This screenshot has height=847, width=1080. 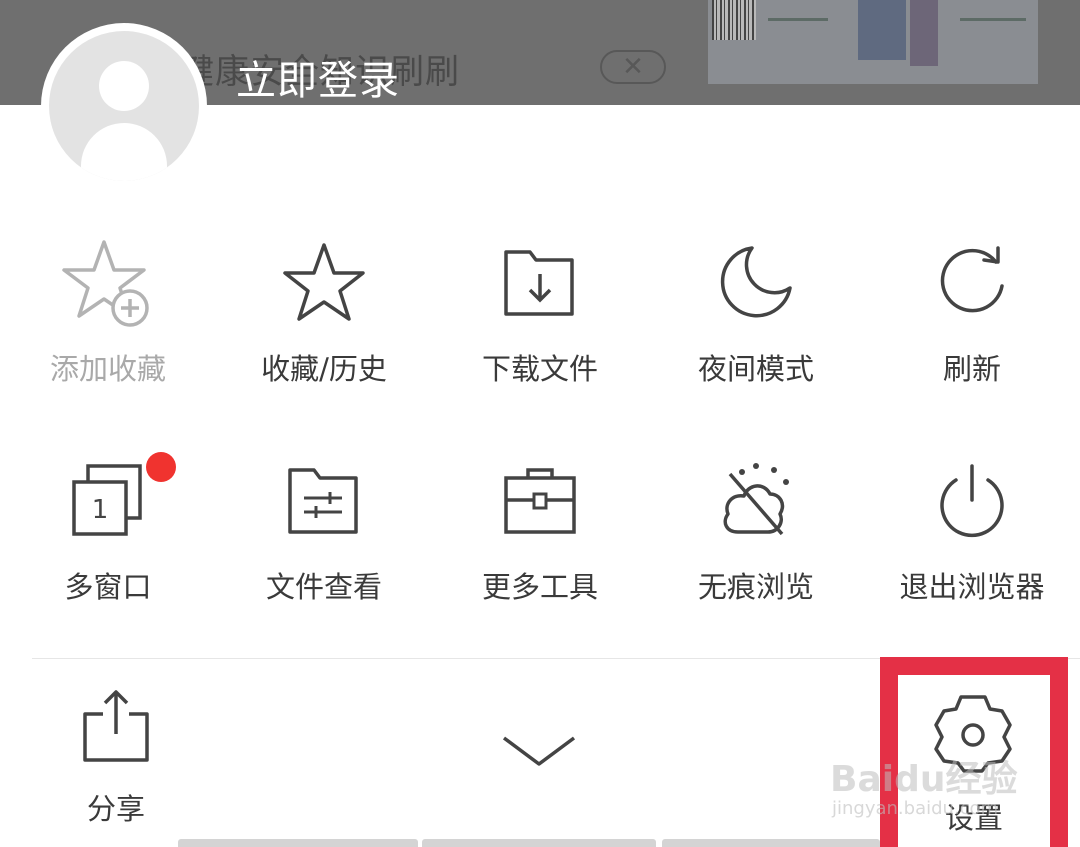 What do you see at coordinates (108, 587) in the screenshot?
I see `multi-window-label: 多窗口` at bounding box center [108, 587].